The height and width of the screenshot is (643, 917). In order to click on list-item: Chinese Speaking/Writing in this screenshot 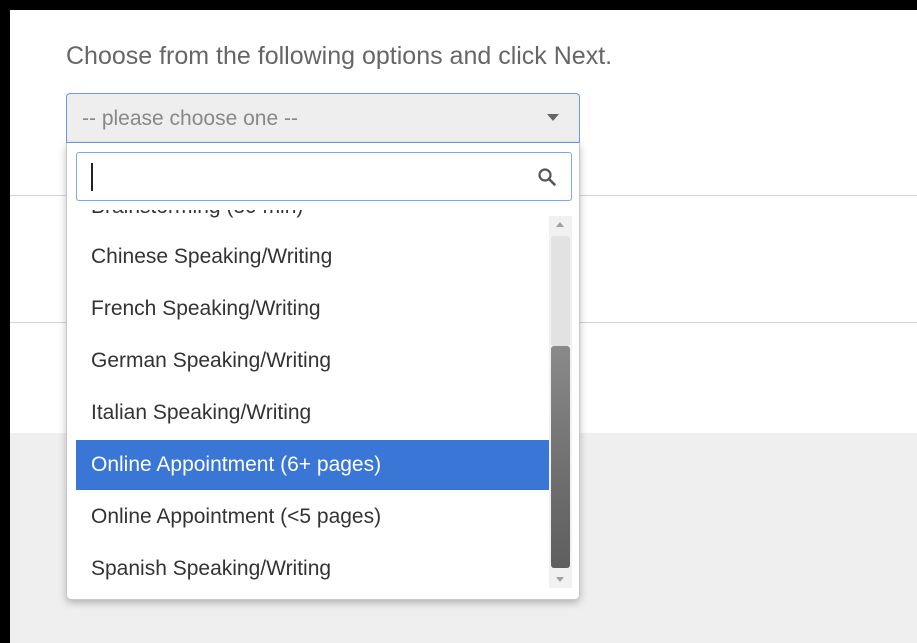, I will do `click(312, 257)`.